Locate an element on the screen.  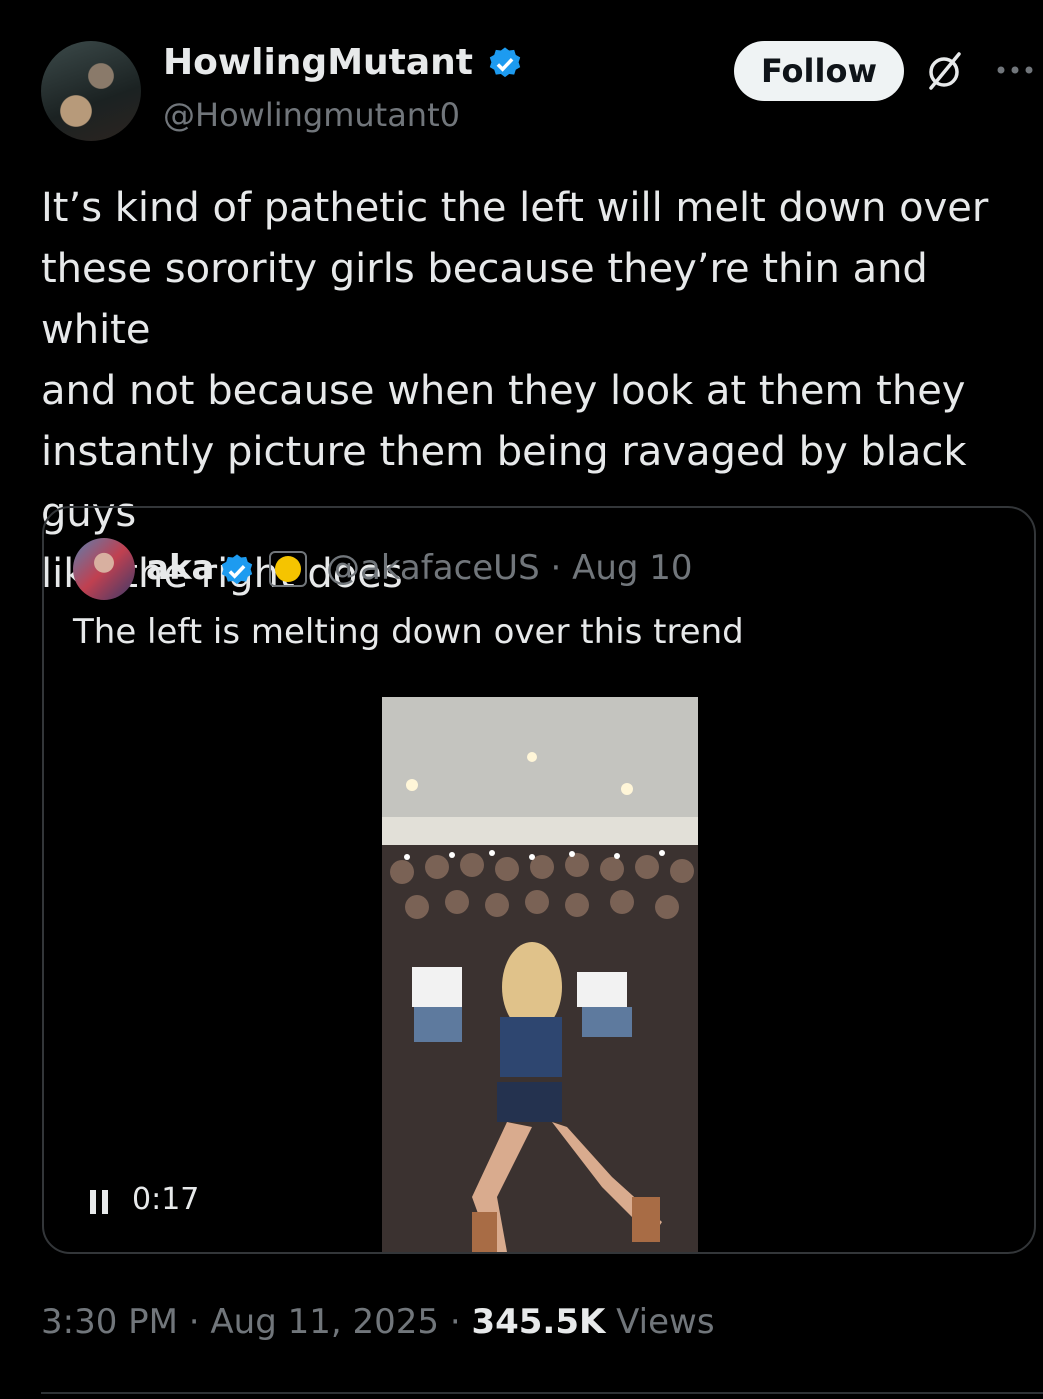
pause-icon is located at coordinates (99, 1202).